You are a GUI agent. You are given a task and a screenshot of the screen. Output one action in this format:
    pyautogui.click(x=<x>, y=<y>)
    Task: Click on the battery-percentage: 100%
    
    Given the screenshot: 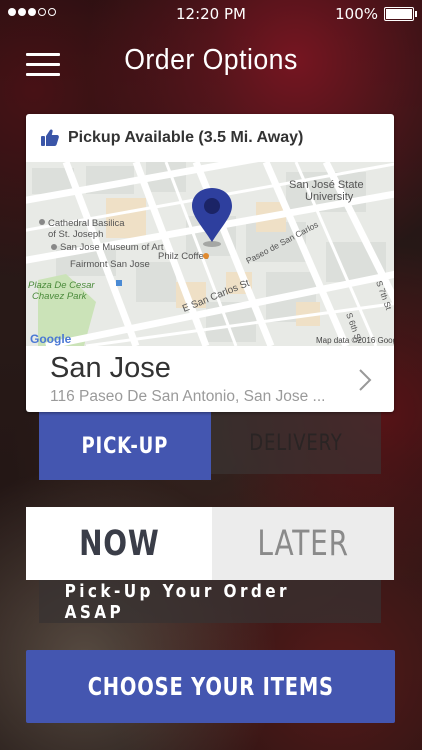 What is the action you would take?
    pyautogui.click(x=356, y=14)
    